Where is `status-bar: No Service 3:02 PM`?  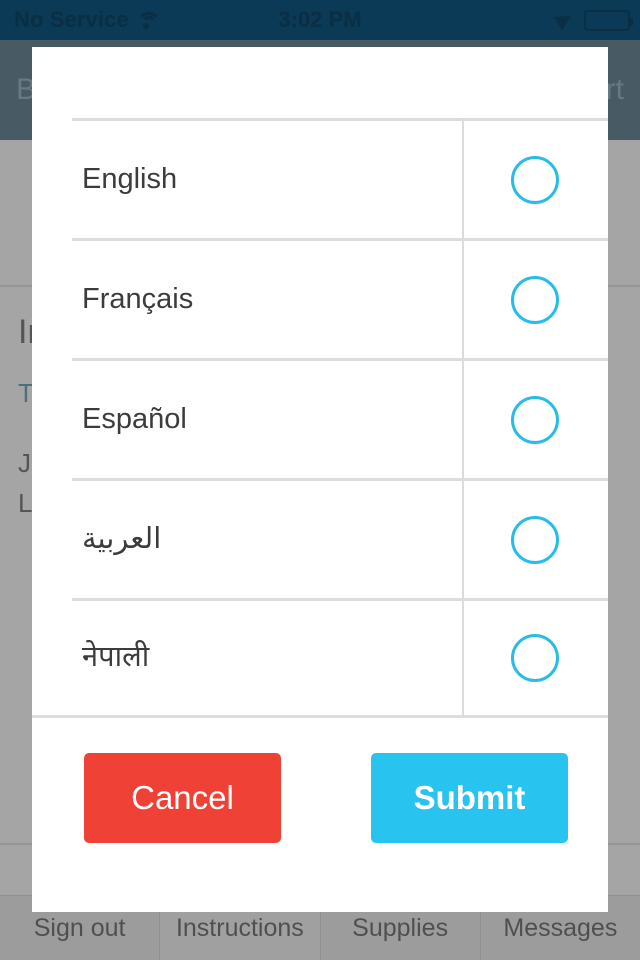 status-bar: No Service 3:02 PM is located at coordinates (320, 20).